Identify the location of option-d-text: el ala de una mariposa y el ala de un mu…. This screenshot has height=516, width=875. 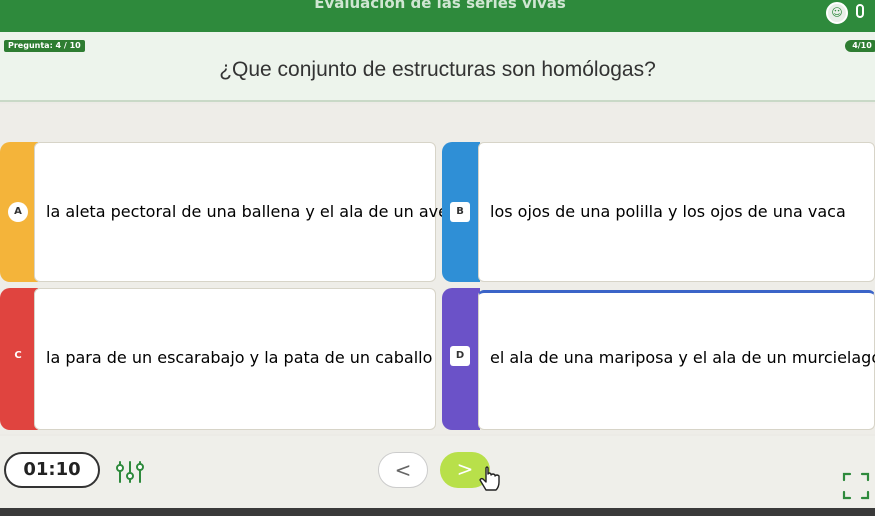
(682, 357).